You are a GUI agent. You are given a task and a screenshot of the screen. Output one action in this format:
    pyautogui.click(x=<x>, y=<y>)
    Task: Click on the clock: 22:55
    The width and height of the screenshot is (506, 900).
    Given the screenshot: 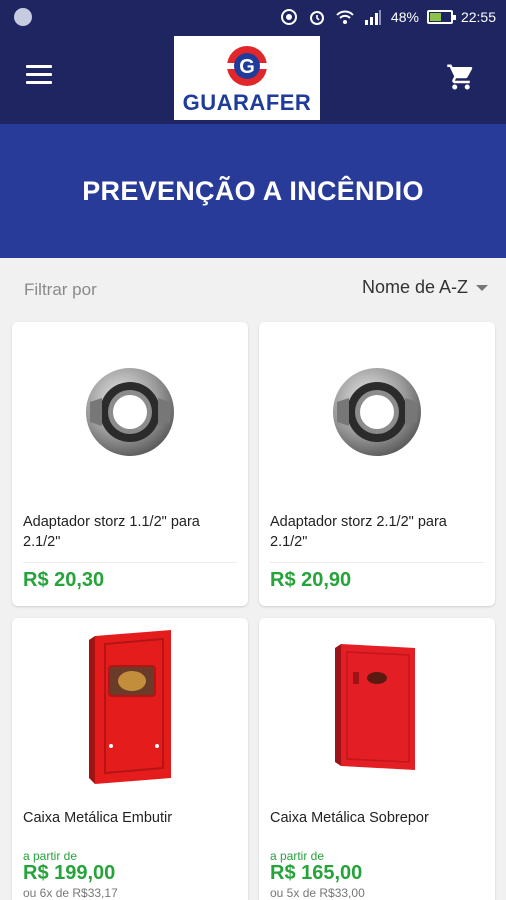 What is the action you would take?
    pyautogui.click(x=478, y=17)
    